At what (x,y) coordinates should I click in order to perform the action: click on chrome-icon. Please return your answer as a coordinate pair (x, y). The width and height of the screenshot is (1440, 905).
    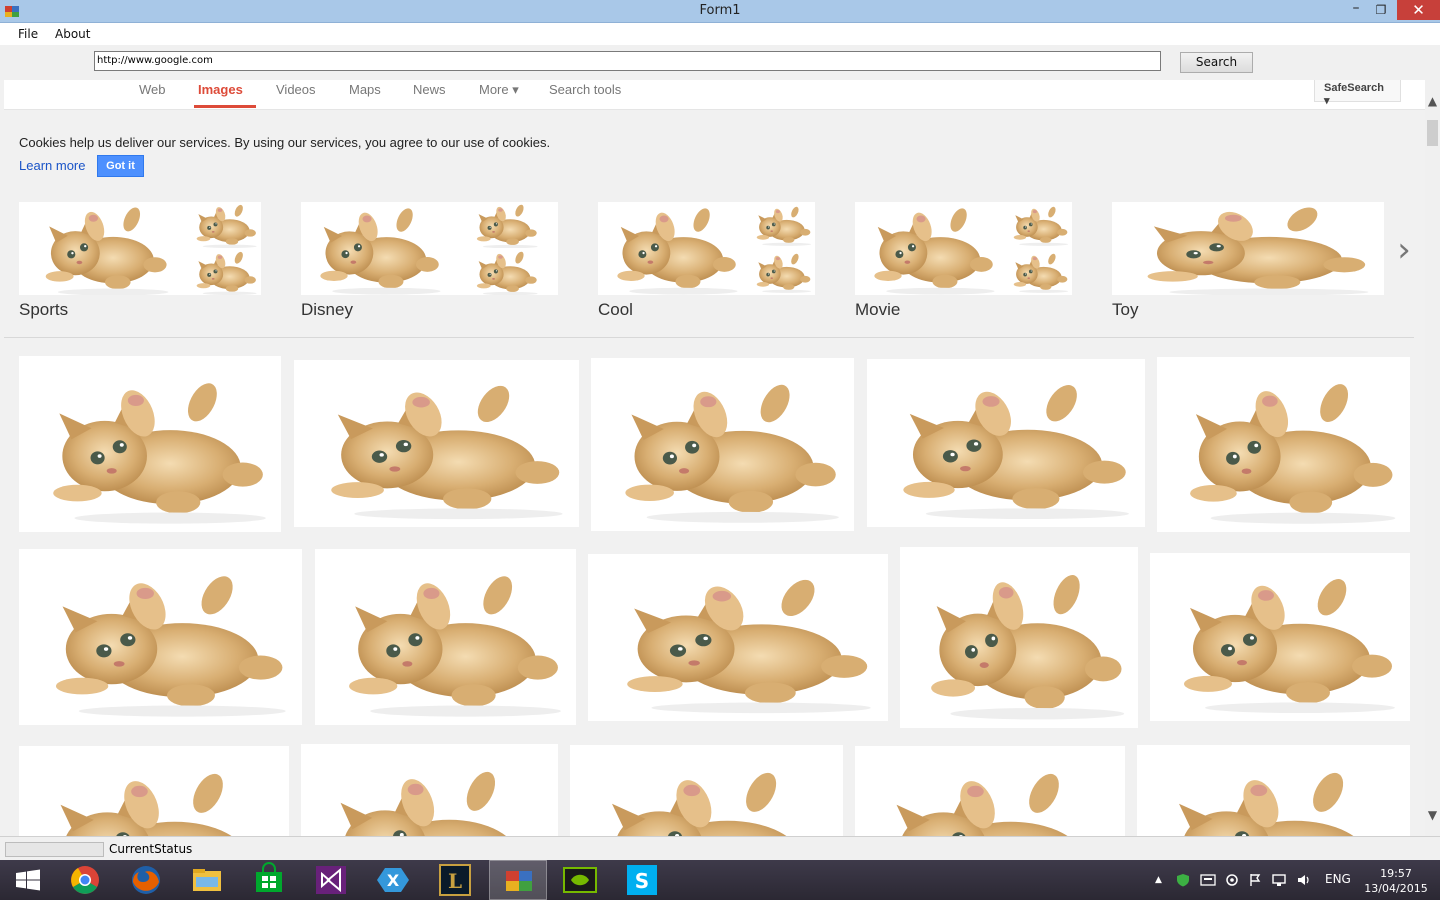
    Looking at the image, I should click on (85, 880).